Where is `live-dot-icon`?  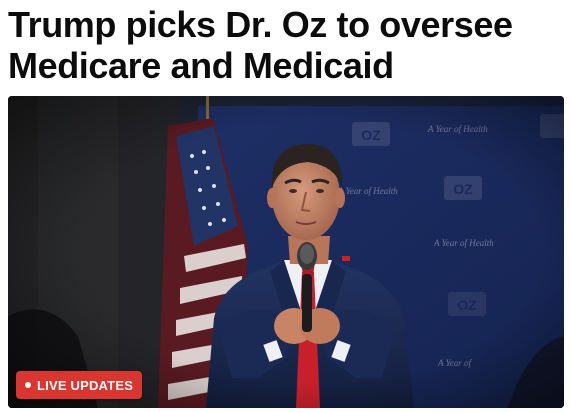
live-dot-icon is located at coordinates (28, 385).